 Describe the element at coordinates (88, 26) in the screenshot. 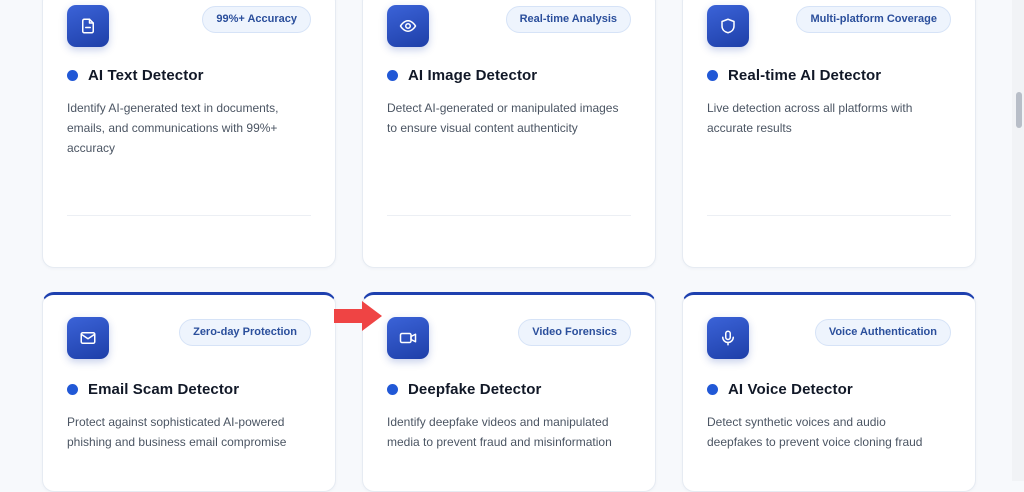

I see `document-icon` at that location.